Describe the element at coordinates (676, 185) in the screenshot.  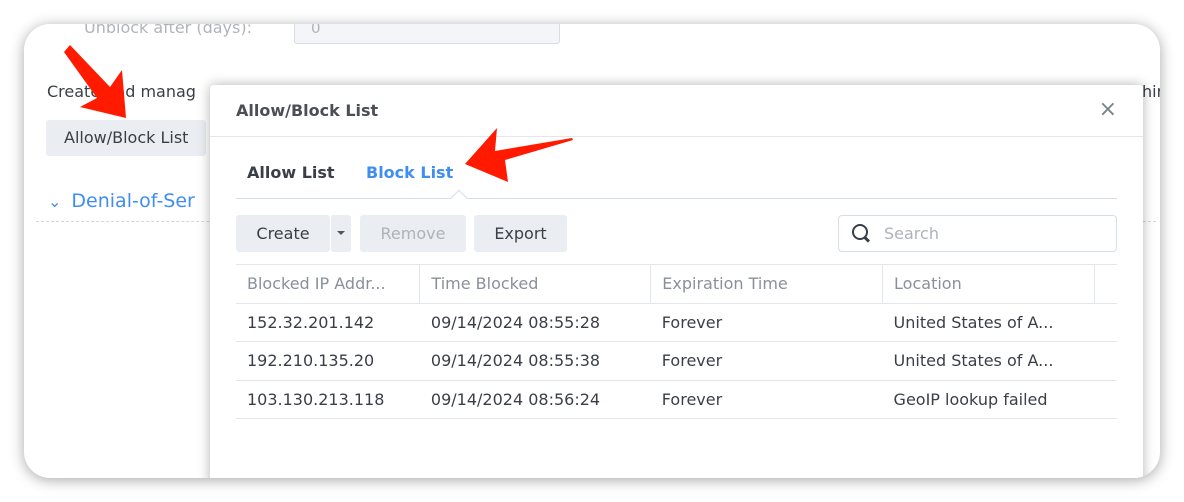
I see `tab-bar: Allow List Block List` at that location.